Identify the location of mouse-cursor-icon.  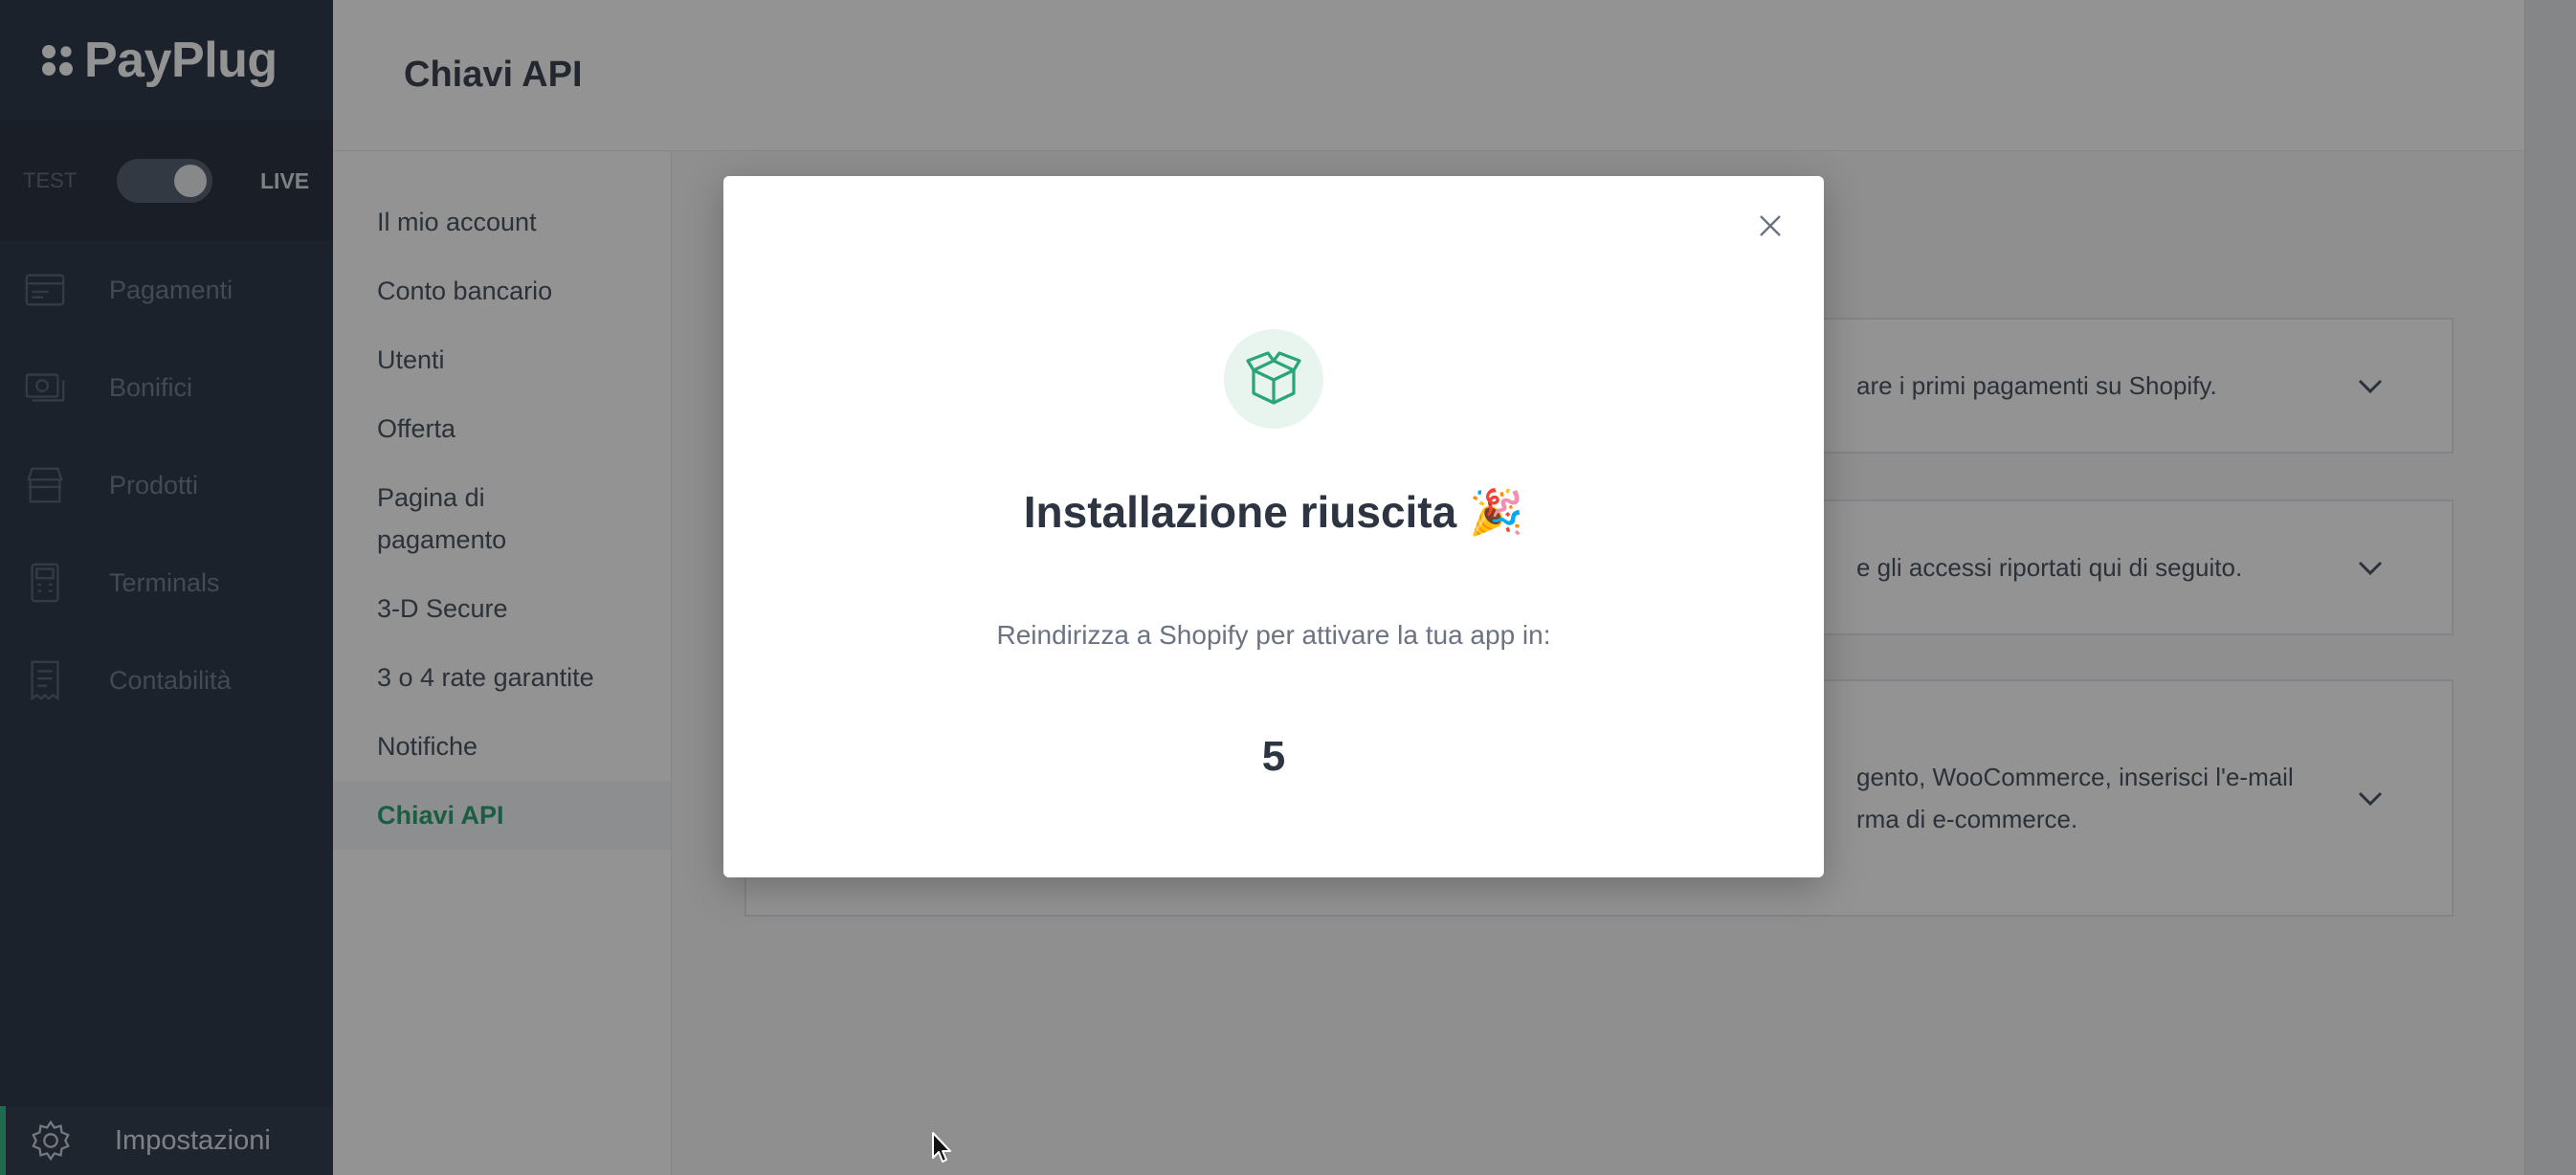
(941, 1147).